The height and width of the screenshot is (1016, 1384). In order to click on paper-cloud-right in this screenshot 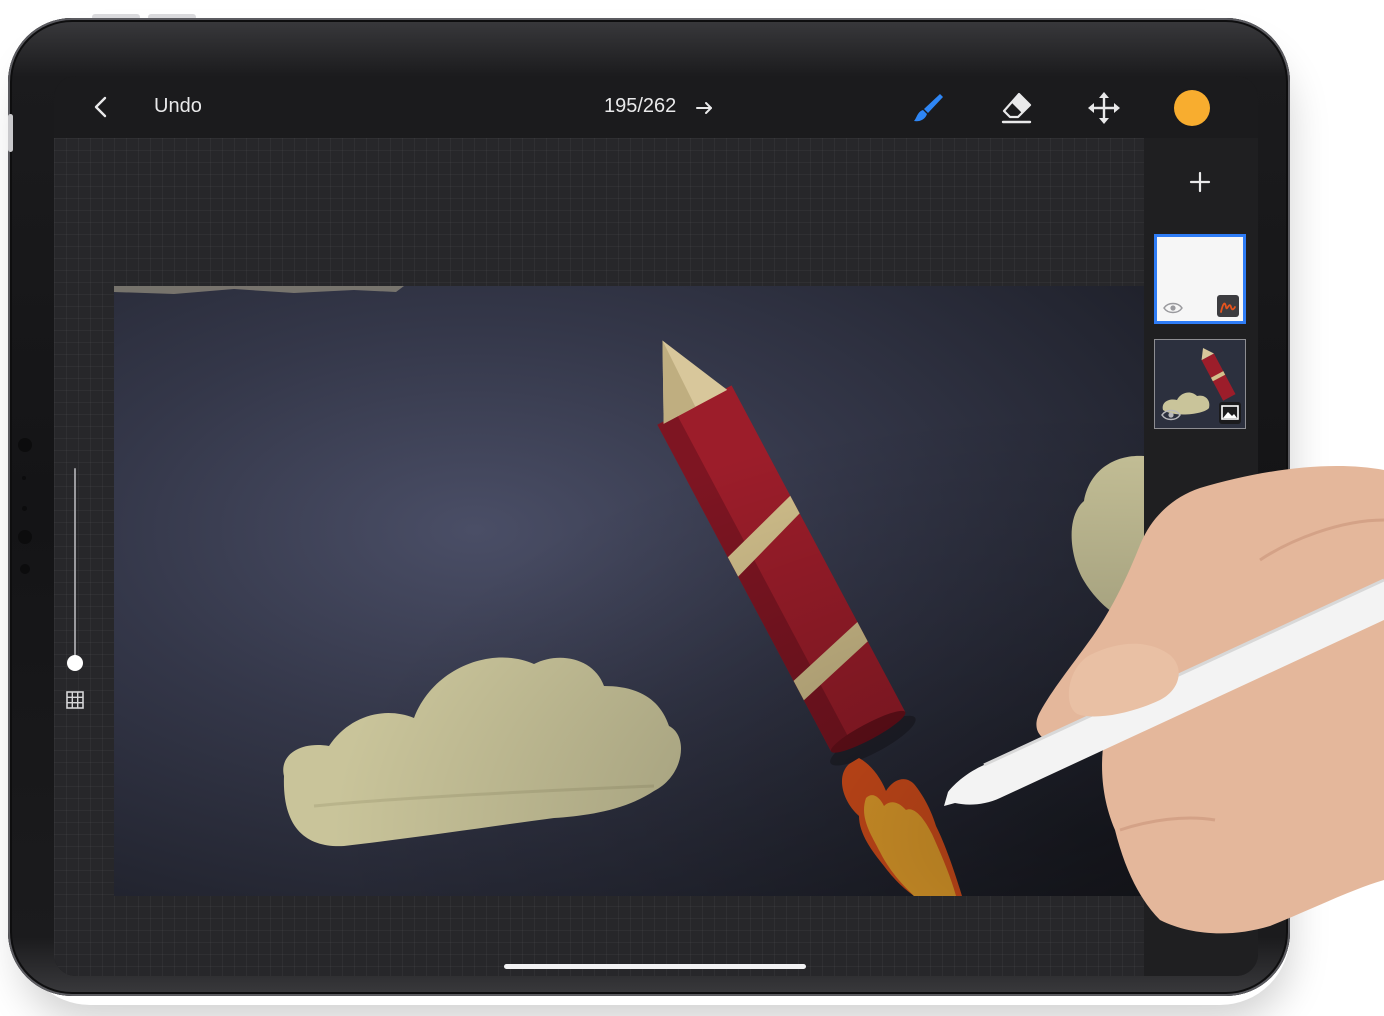, I will do `click(1107, 540)`.